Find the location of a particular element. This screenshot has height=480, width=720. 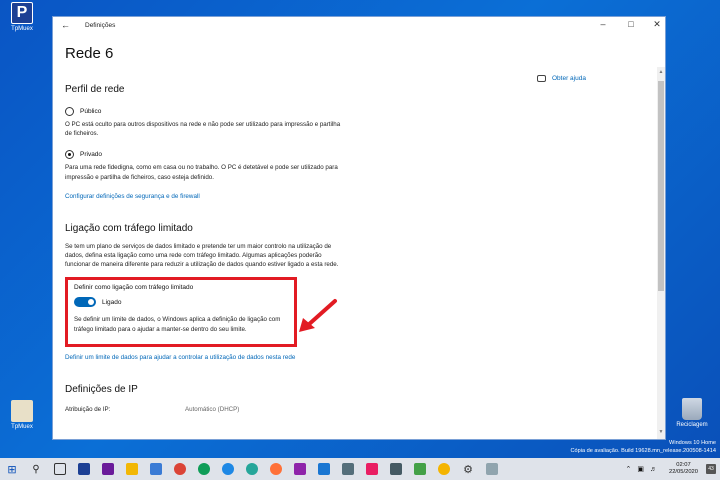

start-button: ⊞ is located at coordinates (12, 469).